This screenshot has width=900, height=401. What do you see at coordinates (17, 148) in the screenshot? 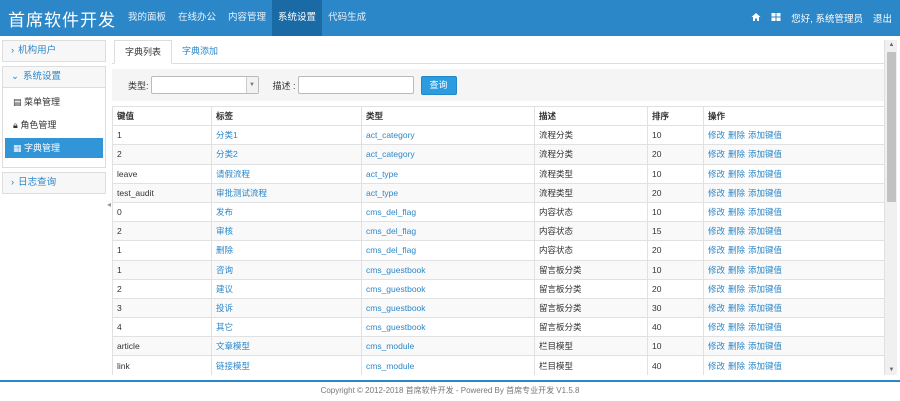
I see `table-icon: ▦` at bounding box center [17, 148].